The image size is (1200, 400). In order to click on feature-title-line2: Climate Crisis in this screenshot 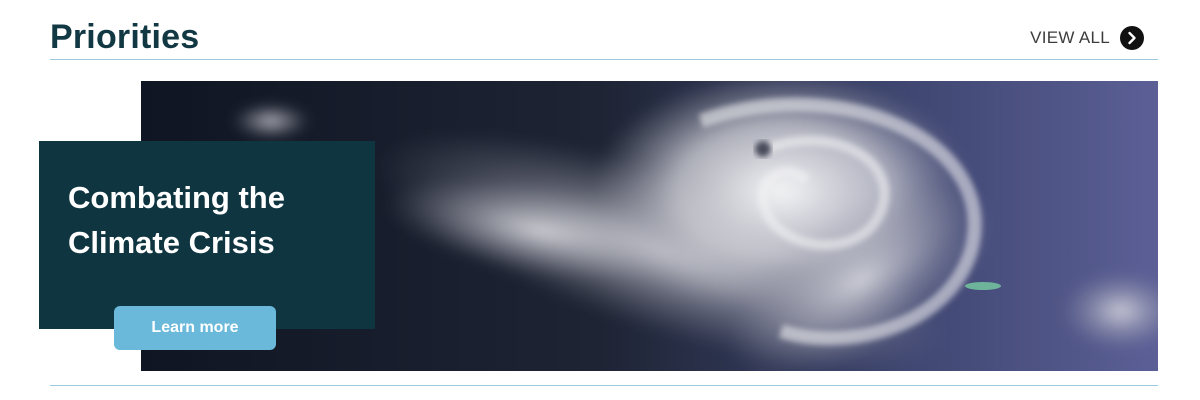, I will do `click(171, 242)`.